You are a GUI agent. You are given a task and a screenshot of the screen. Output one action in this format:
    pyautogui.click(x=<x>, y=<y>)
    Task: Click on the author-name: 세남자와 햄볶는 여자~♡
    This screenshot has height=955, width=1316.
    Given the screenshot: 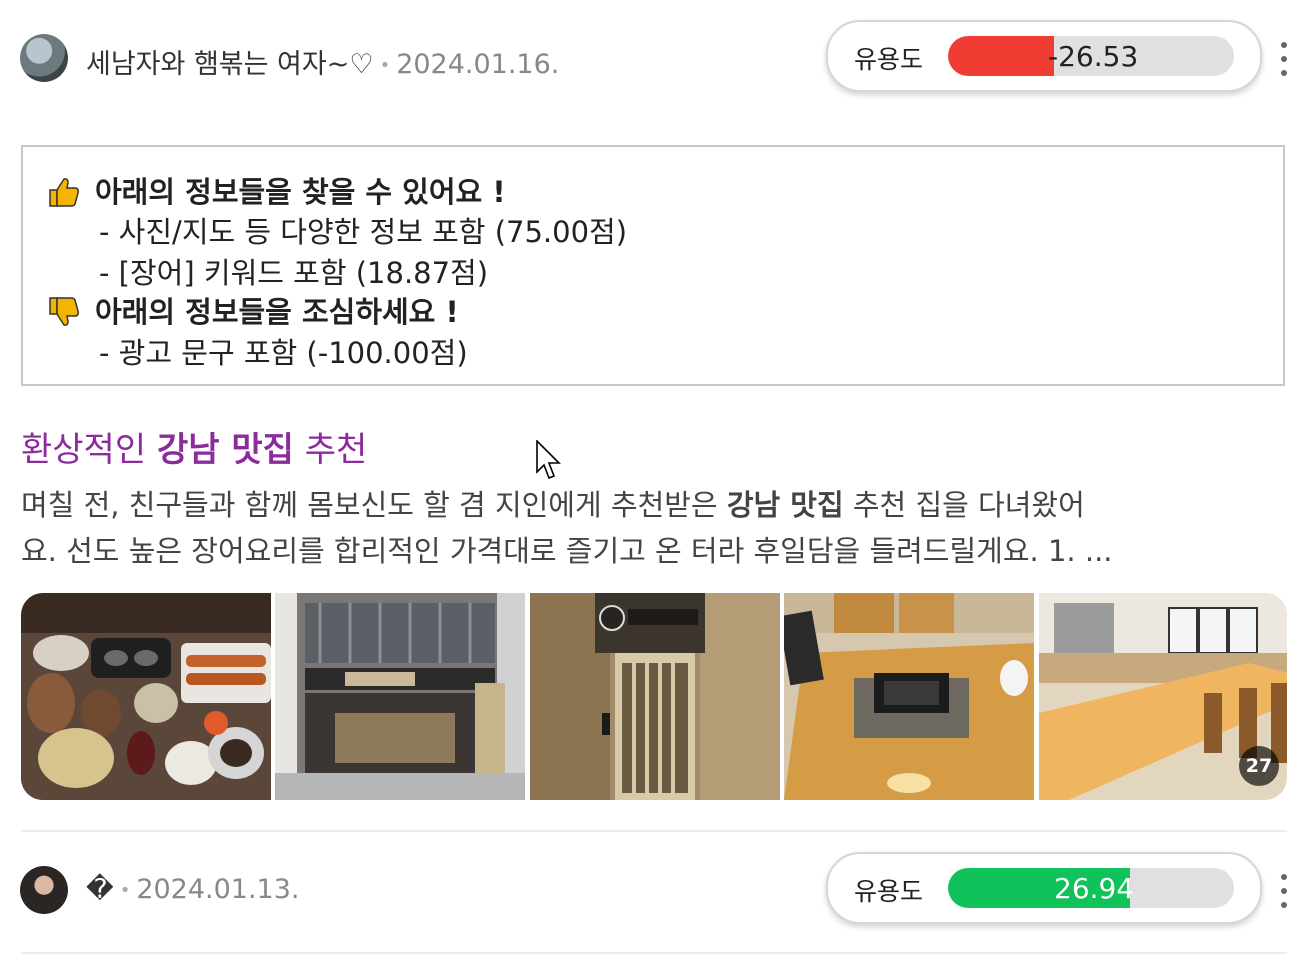 What is the action you would take?
    pyautogui.click(x=230, y=64)
    